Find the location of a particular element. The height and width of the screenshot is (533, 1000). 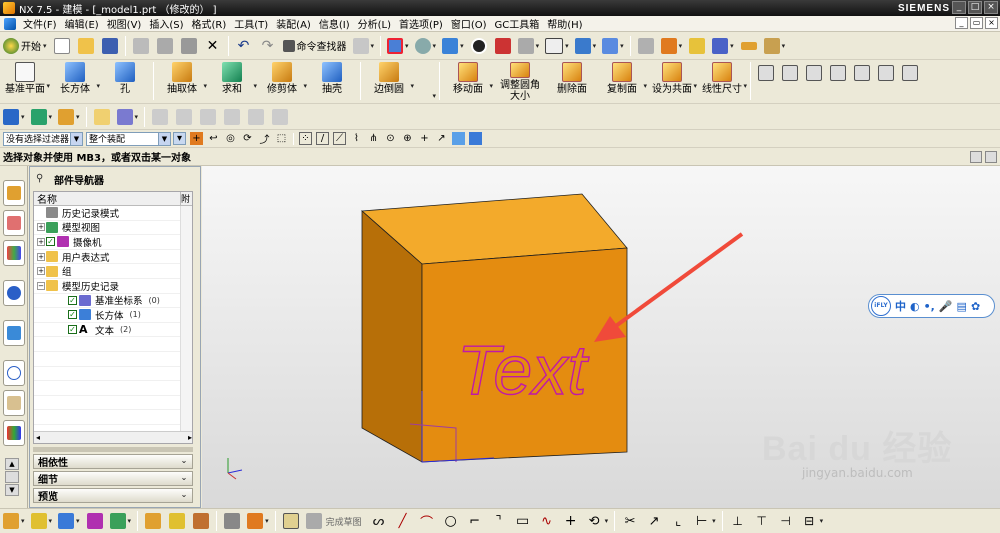

finish-sketch-button: 完成草图 is located at coordinates (335, 521).